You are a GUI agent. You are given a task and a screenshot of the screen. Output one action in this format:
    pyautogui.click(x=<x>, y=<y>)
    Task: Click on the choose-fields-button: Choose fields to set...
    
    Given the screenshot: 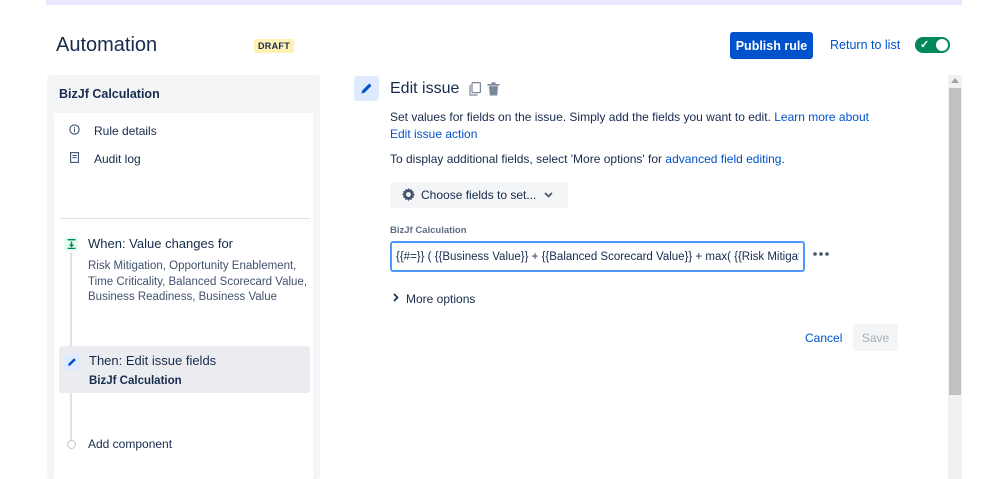 What is the action you would take?
    pyautogui.click(x=479, y=195)
    